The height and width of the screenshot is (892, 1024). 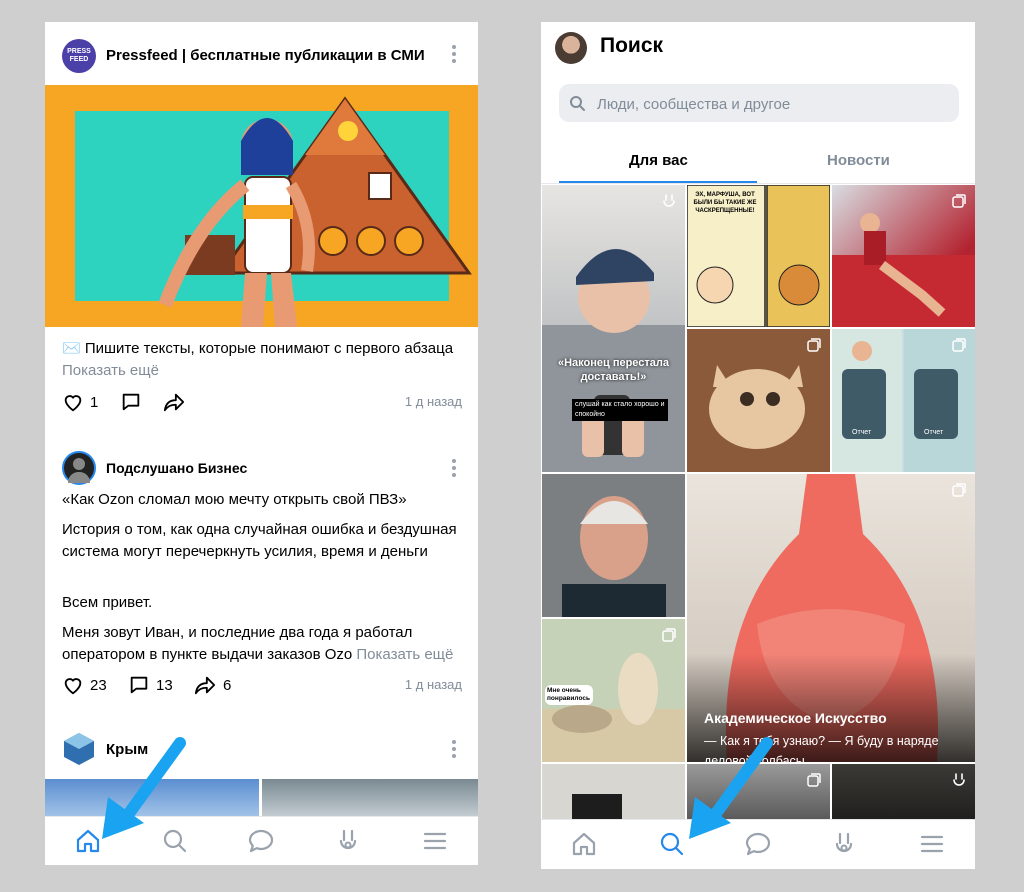 What do you see at coordinates (903, 400) in the screenshot?
I see `tile-infographic: Отчет Отчет` at bounding box center [903, 400].